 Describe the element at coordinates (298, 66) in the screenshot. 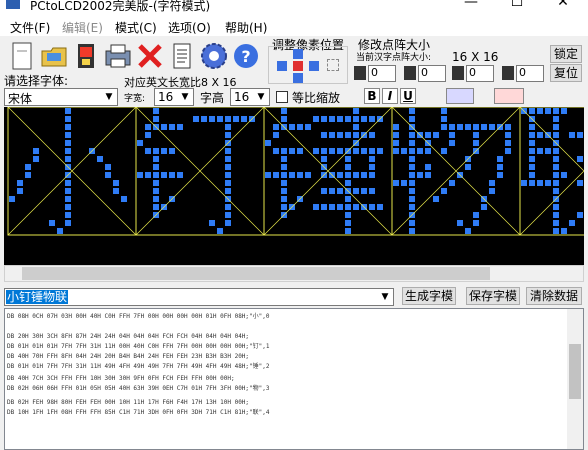

I see `center-icon` at that location.